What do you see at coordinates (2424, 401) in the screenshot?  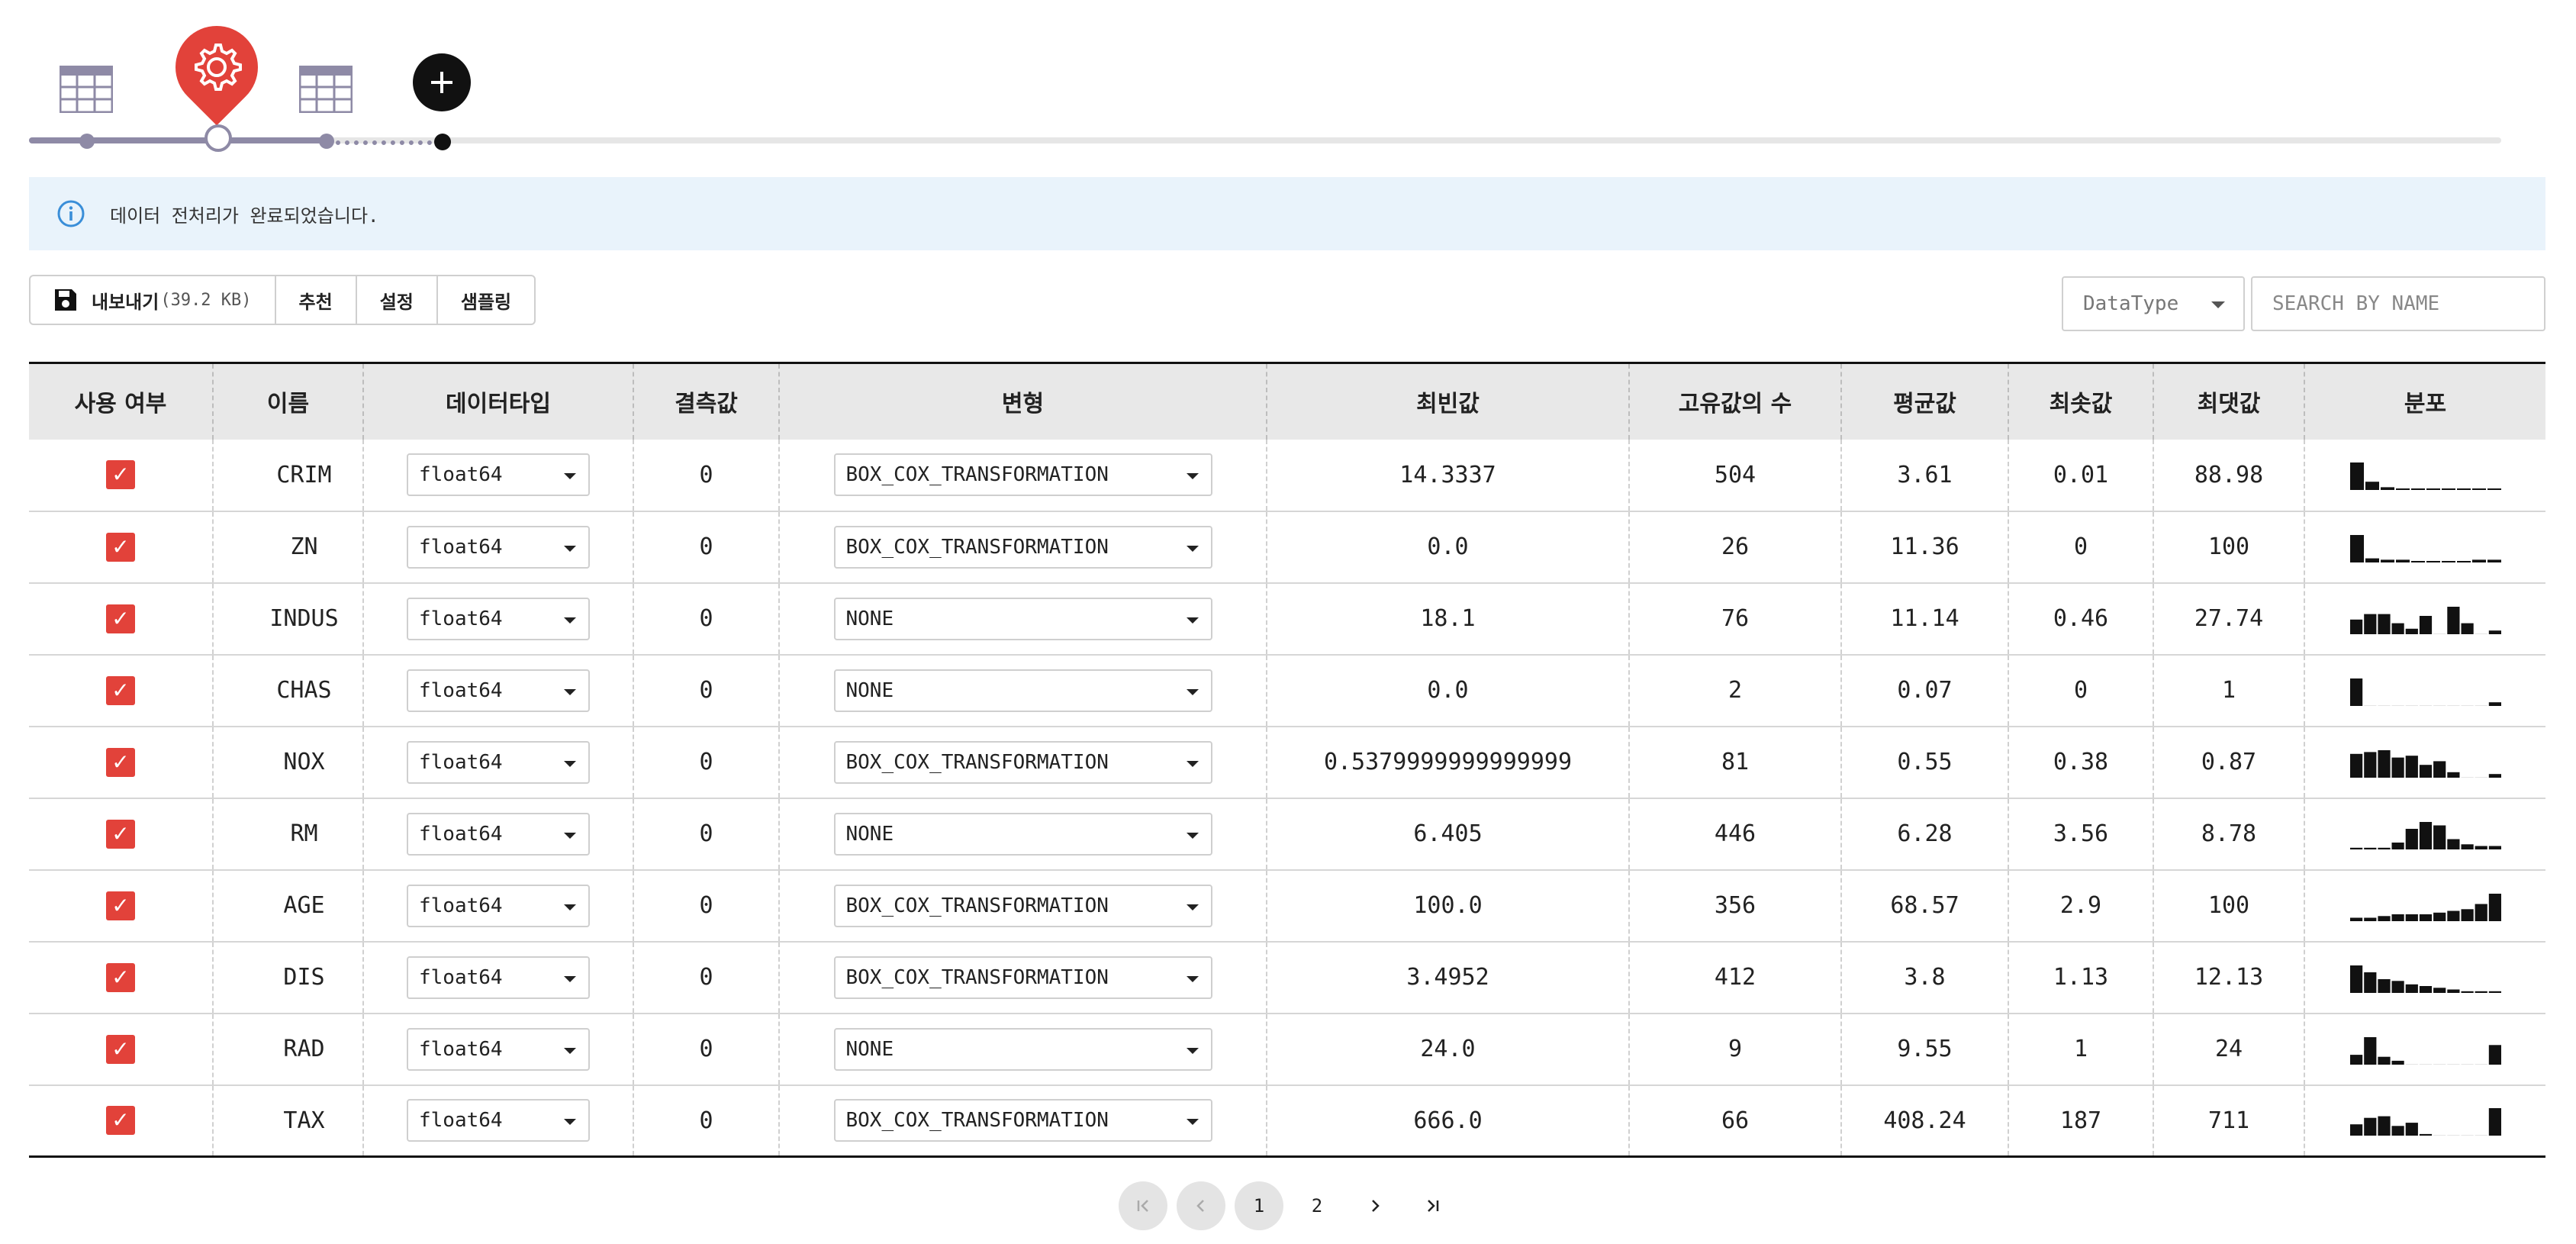 I see `header-distribution: 분포` at bounding box center [2424, 401].